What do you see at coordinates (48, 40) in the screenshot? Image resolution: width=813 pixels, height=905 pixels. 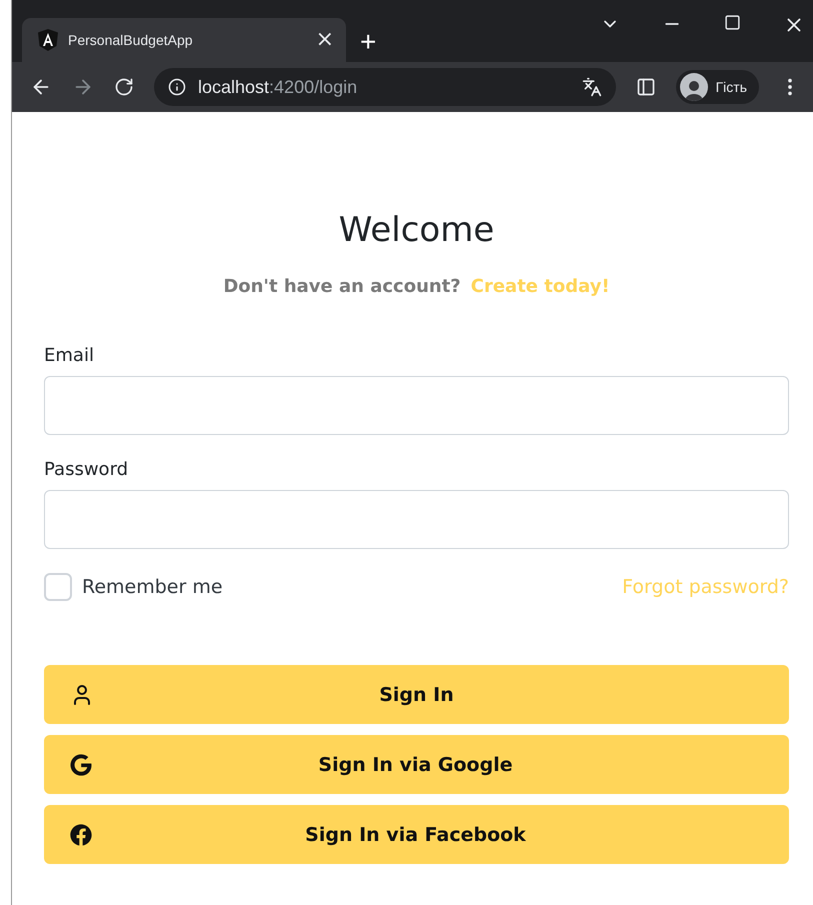 I see `angular-logo-icon` at bounding box center [48, 40].